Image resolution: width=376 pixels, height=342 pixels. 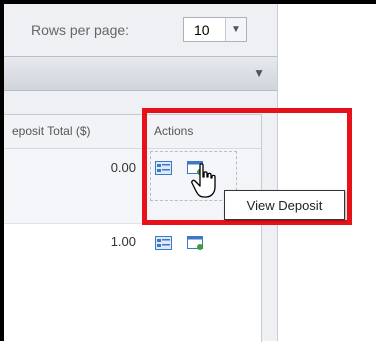 What do you see at coordinates (215, 29) in the screenshot?
I see `rows-per-page-select: 10 ▼` at bounding box center [215, 29].